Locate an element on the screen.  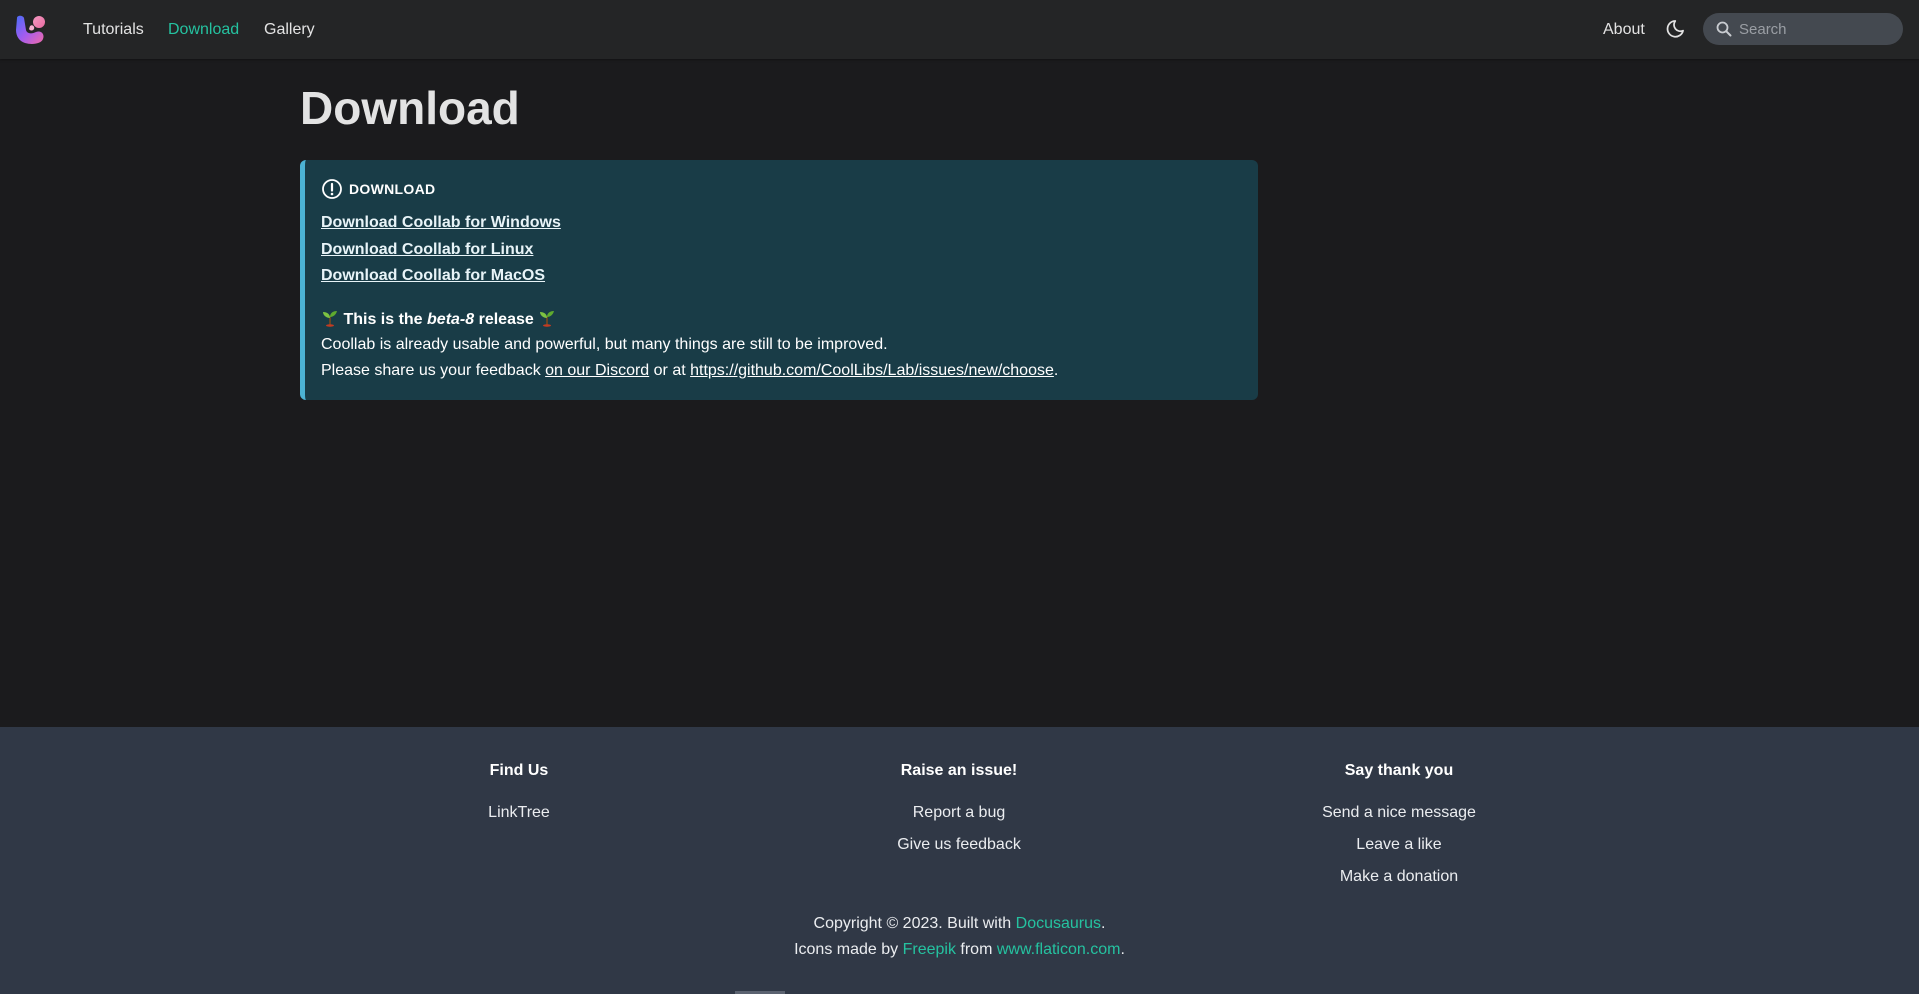
release-version: beta-8 is located at coordinates (451, 319).